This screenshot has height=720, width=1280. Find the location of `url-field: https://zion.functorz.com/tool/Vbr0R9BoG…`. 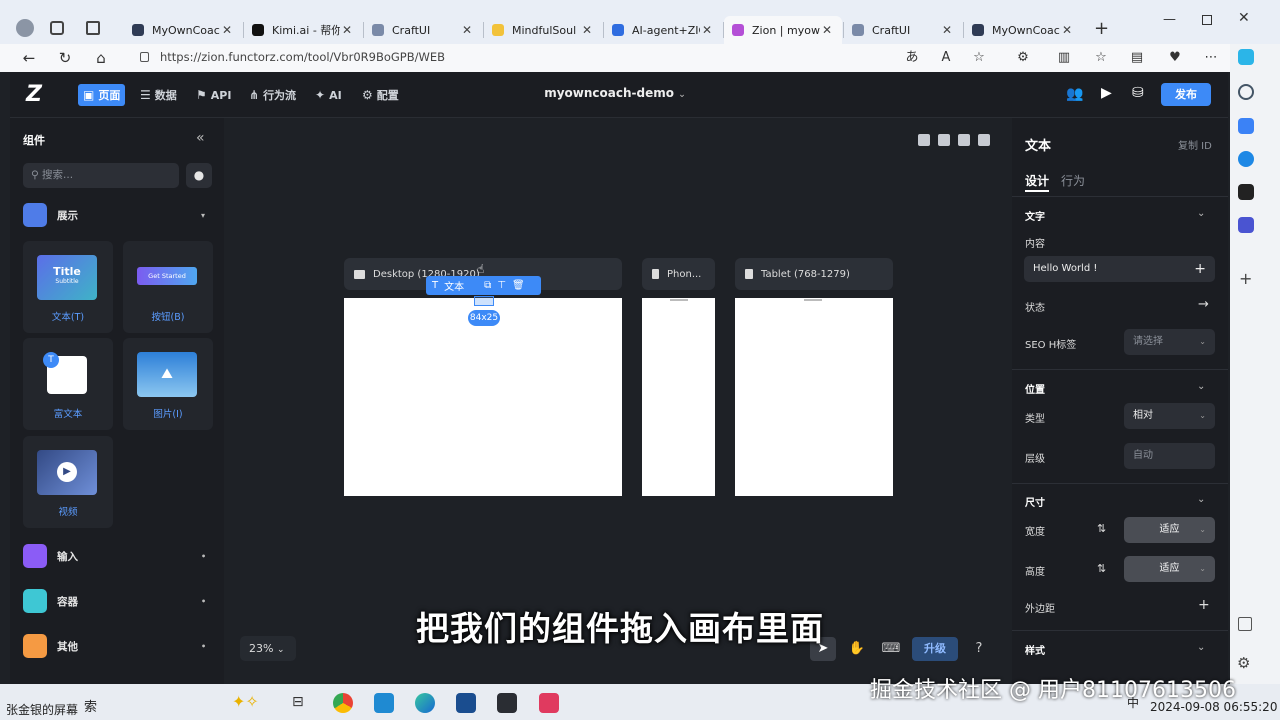

url-field: https://zion.functorz.com/tool/Vbr0R9BoG… is located at coordinates (302, 57).